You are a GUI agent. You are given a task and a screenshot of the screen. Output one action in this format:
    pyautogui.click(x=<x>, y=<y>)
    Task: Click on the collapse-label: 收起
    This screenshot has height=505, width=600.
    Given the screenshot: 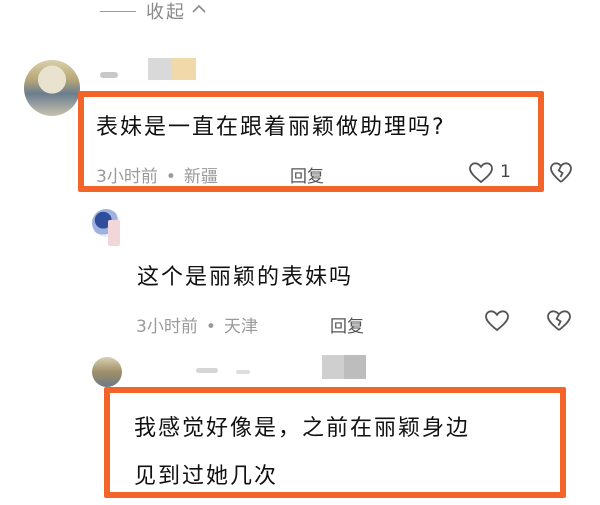 What is the action you would take?
    pyautogui.click(x=166, y=12)
    